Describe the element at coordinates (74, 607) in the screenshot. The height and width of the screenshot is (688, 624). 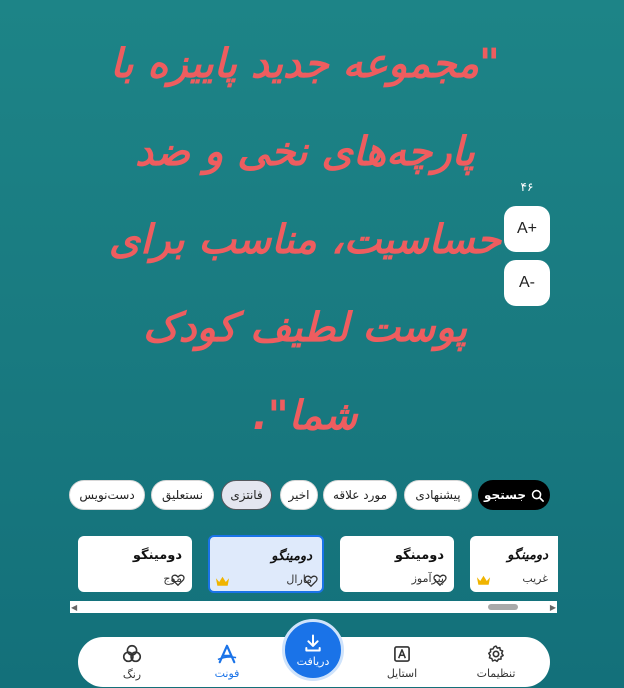
I see `scroll-left-arrow: ◀` at that location.